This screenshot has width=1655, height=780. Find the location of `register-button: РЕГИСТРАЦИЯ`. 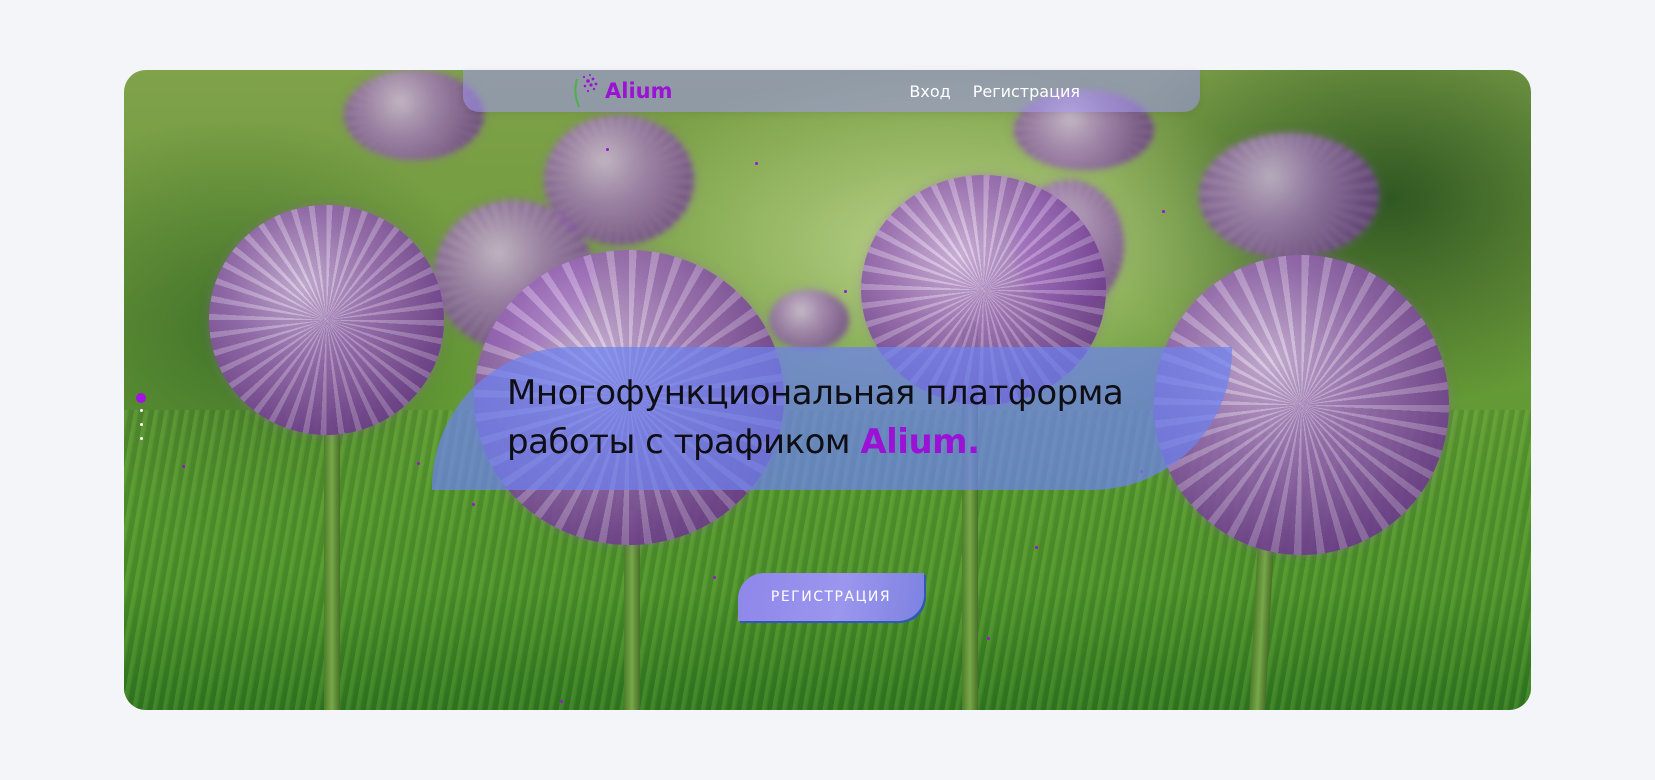

register-button: РЕГИСТРАЦИЯ is located at coordinates (831, 597).